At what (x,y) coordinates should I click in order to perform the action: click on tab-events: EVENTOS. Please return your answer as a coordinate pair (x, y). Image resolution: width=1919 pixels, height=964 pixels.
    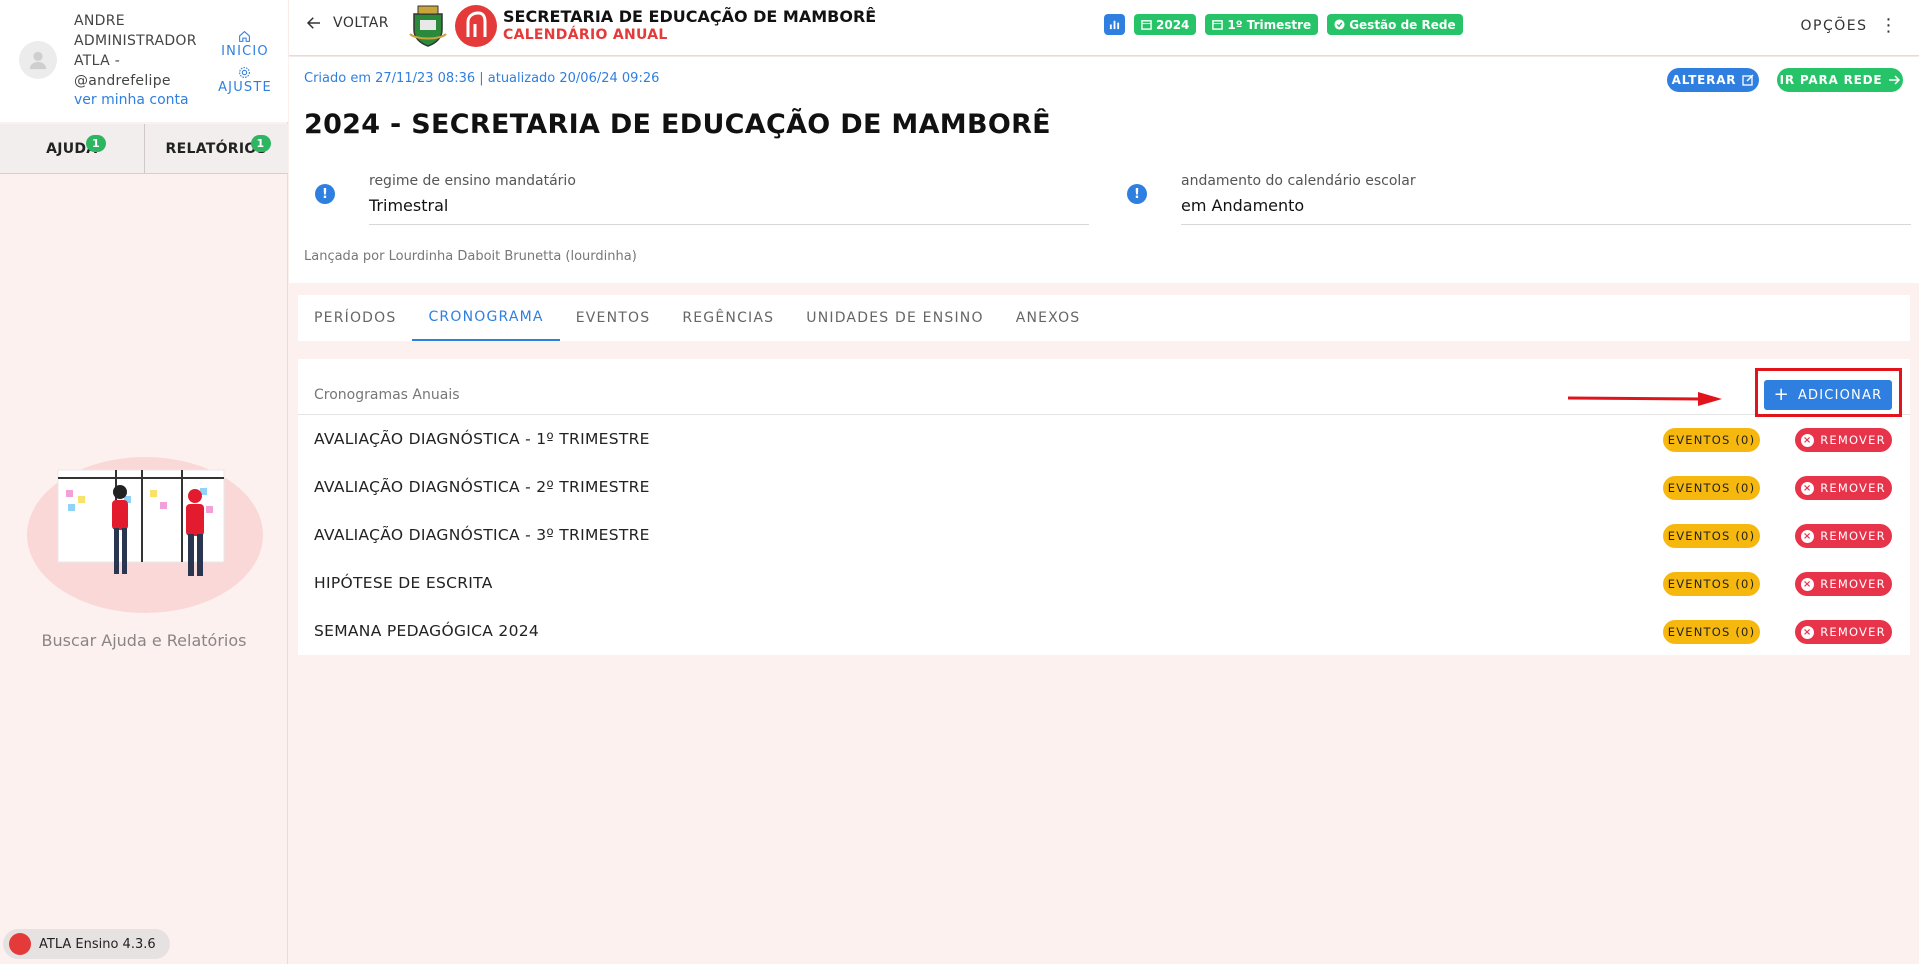
    Looking at the image, I should click on (613, 318).